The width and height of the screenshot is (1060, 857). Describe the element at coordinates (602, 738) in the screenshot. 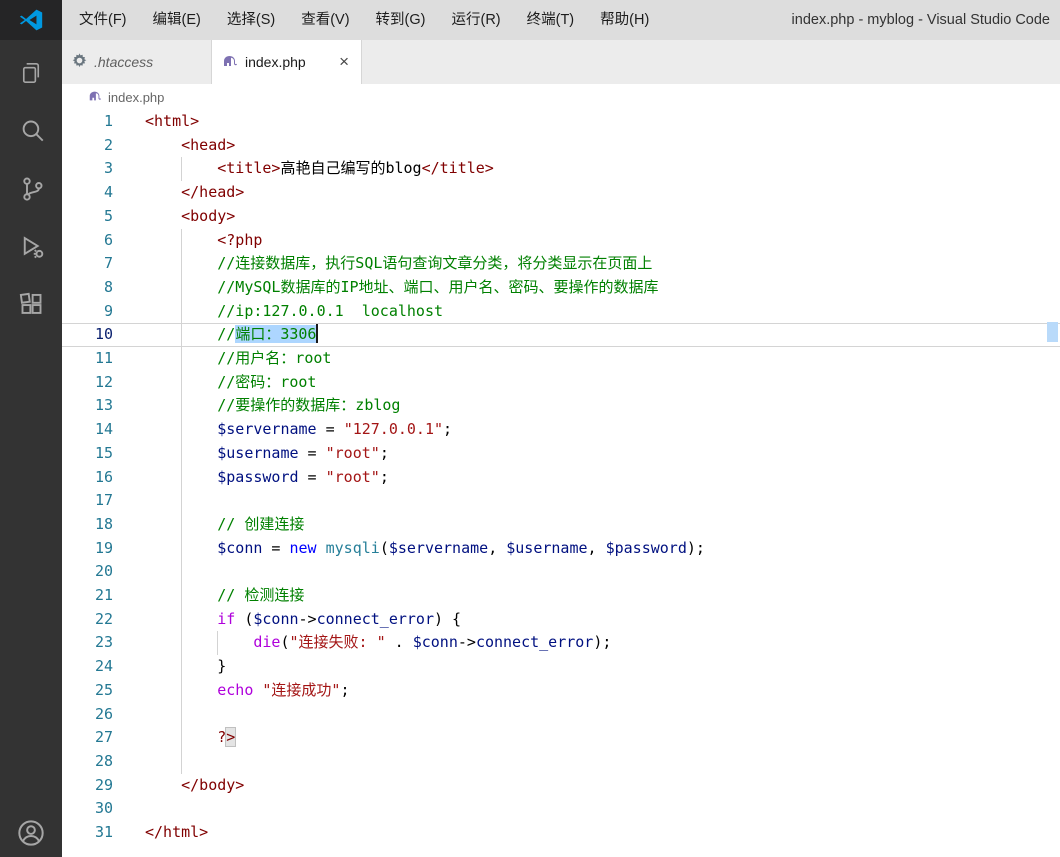

I see `code-line-content: ?>` at that location.